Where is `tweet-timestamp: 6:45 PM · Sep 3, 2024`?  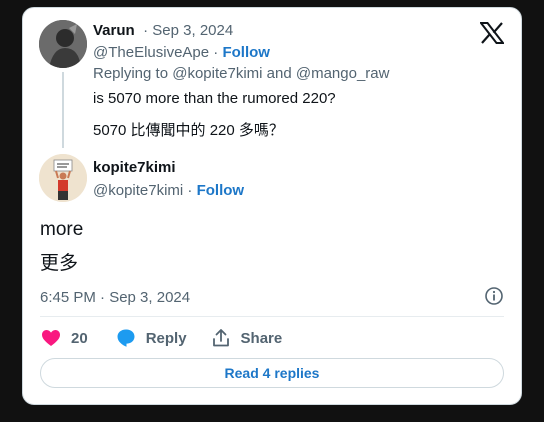 tweet-timestamp: 6:45 PM · Sep 3, 2024 is located at coordinates (115, 297).